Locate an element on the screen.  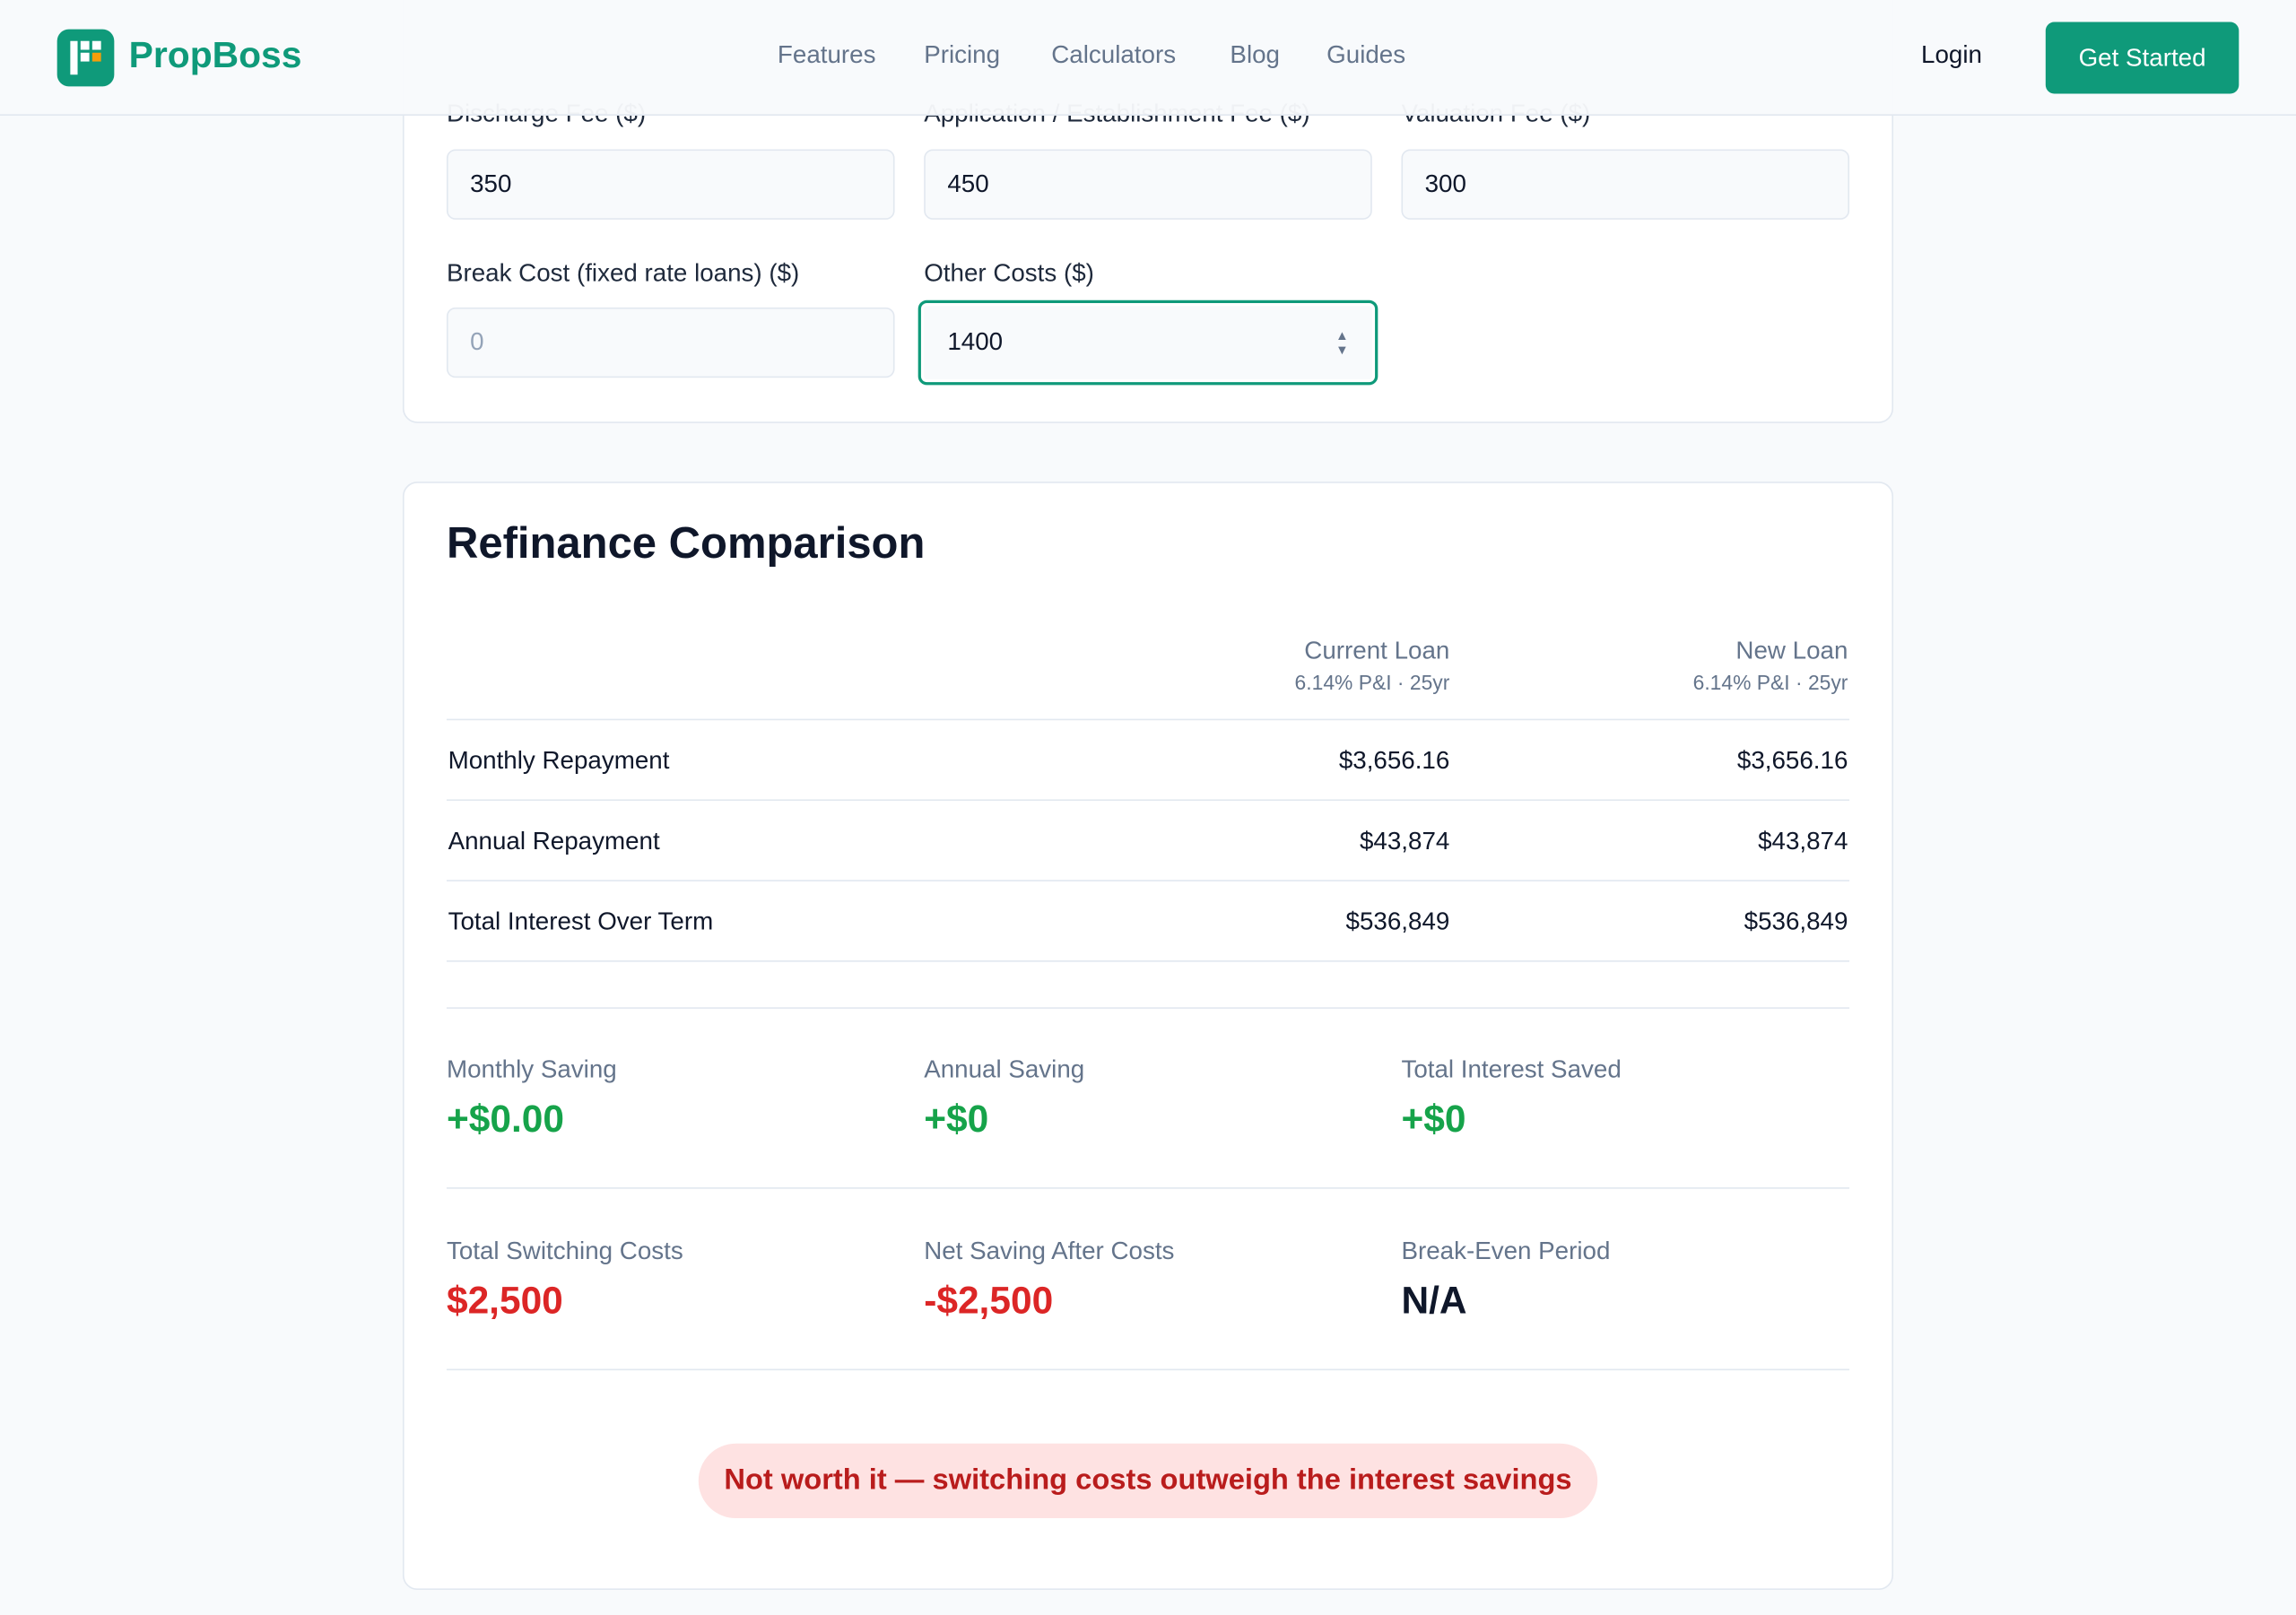
annual-saving-label: Annual Saving is located at coordinates (1004, 1069).